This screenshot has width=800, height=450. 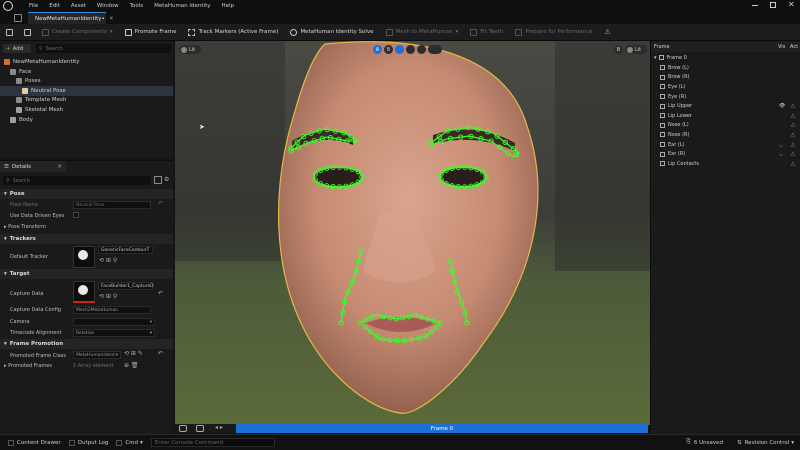 I want to click on output-log-button: Output Log, so click(x=88, y=442).